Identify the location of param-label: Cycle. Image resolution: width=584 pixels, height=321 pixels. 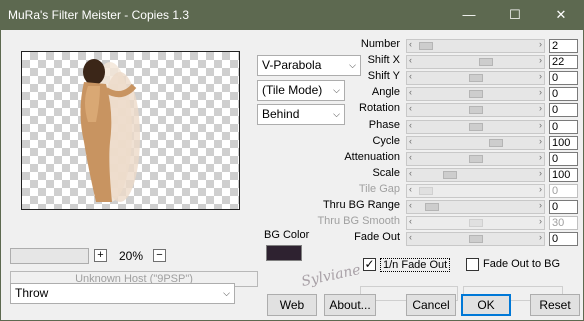
(386, 141).